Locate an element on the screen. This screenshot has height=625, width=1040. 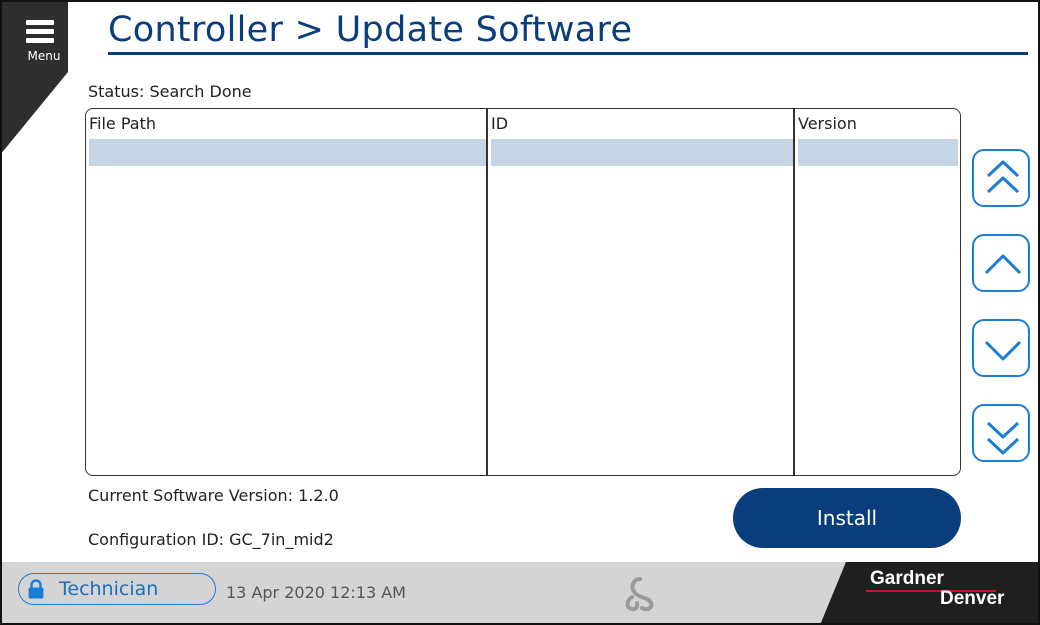
user-level-button: Technician is located at coordinates (117, 589).